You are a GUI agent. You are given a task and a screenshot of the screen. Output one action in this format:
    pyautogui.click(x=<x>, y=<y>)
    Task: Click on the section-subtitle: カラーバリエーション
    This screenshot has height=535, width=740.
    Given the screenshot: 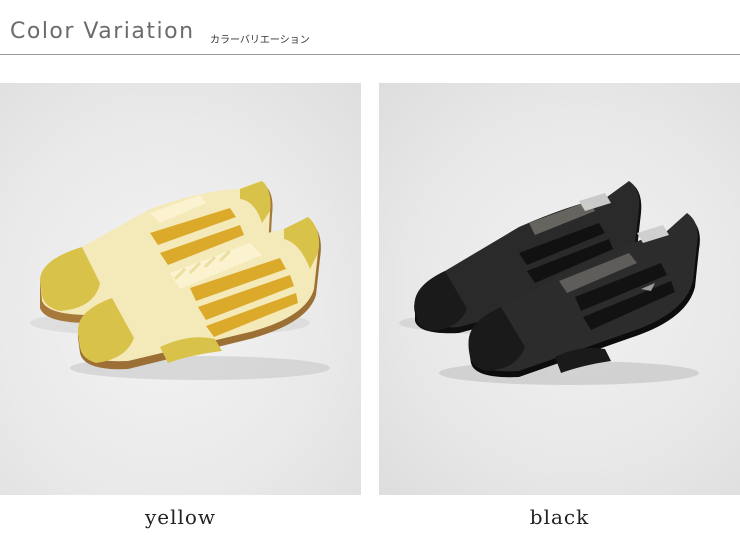 What is the action you would take?
    pyautogui.click(x=260, y=40)
    